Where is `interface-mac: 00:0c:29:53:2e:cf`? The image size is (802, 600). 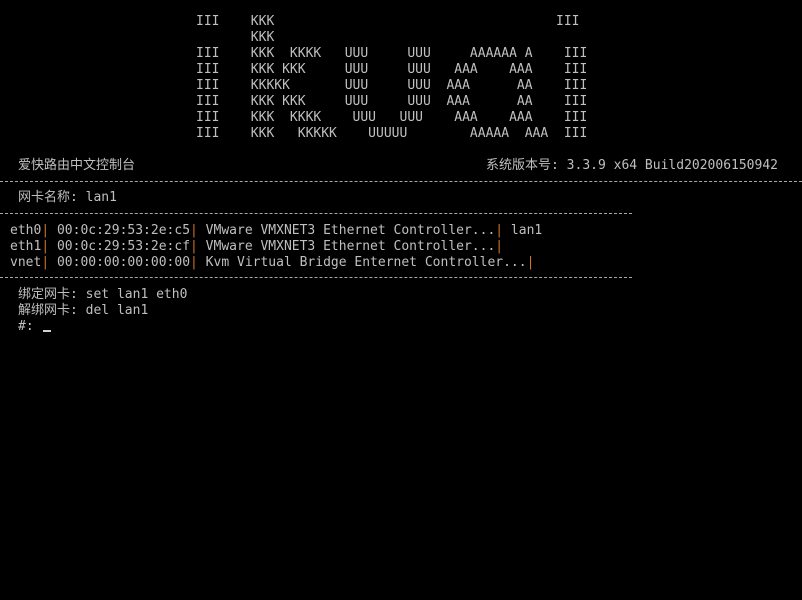 interface-mac: 00:0c:29:53:2e:cf is located at coordinates (120, 246).